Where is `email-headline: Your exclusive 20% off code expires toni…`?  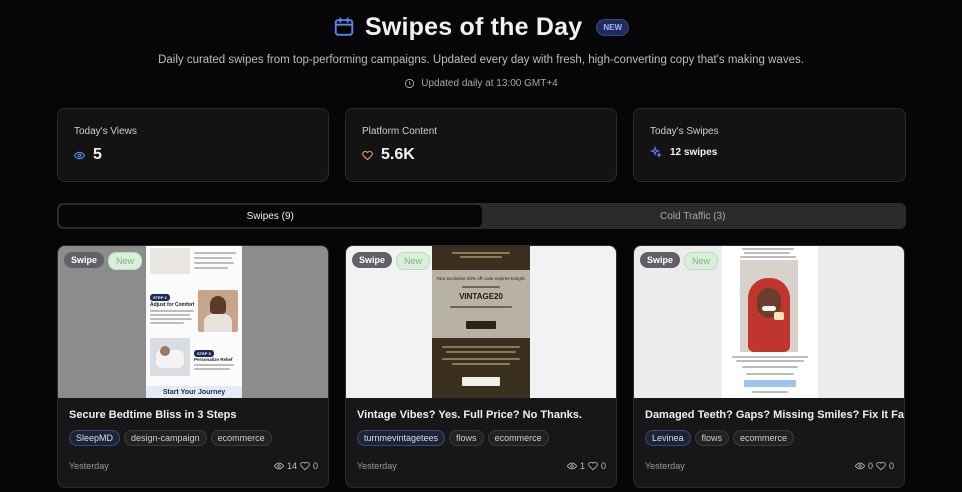
email-headline: Your exclusive 20% off code expires toni… is located at coordinates (481, 278).